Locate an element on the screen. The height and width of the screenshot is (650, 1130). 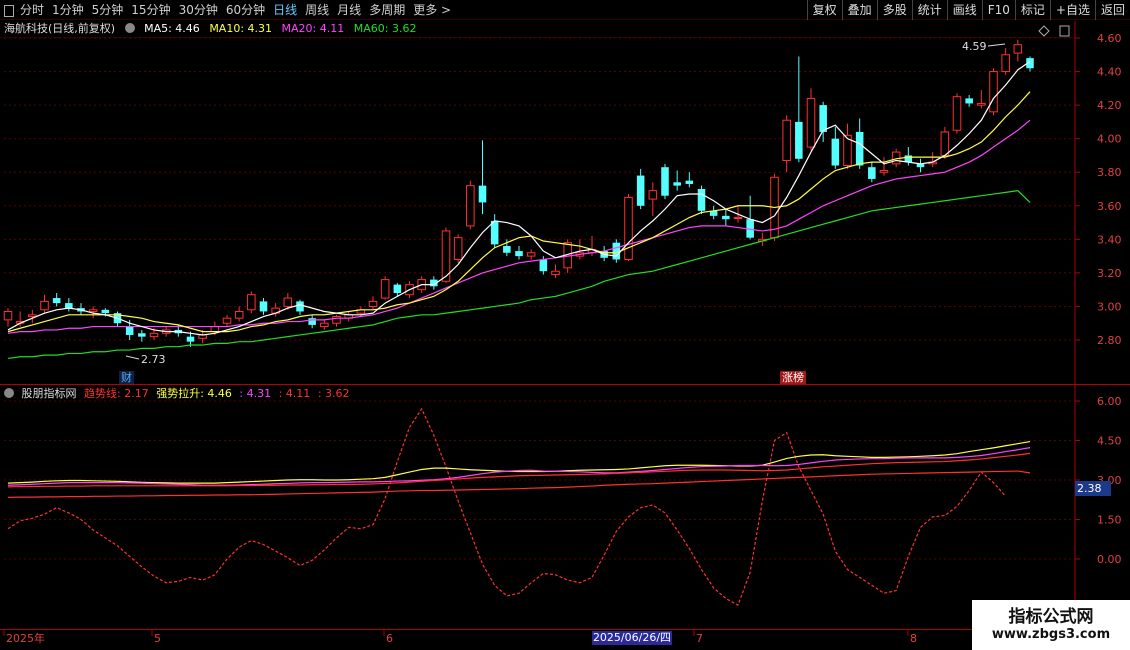
price-tick-label: 3.20 is located at coordinates (1109, 273).